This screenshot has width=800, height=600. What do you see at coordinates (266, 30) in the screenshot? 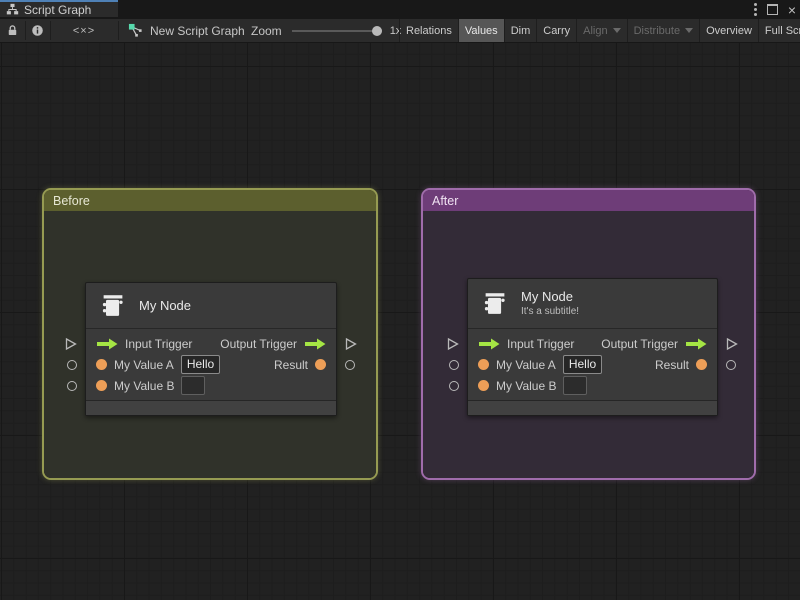
I see `zoom-label: Zoom` at bounding box center [266, 30].